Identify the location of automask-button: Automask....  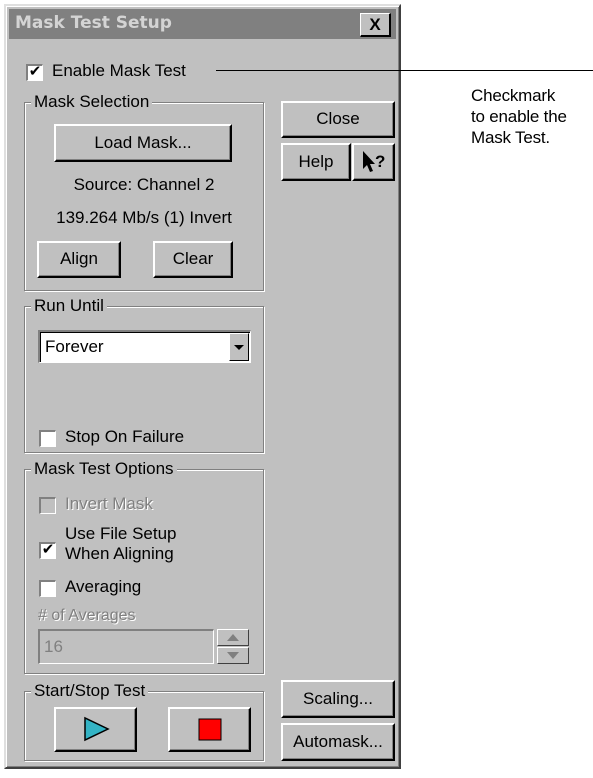
(338, 742).